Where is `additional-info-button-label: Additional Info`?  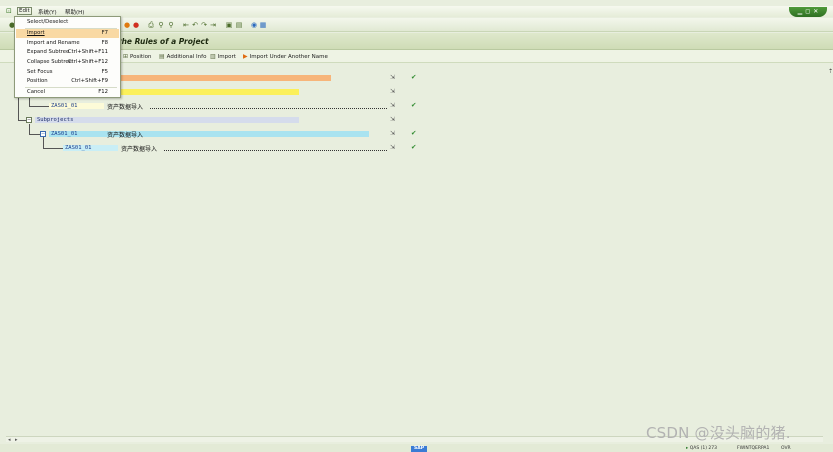
additional-info-button-label: Additional Info is located at coordinates (186, 56).